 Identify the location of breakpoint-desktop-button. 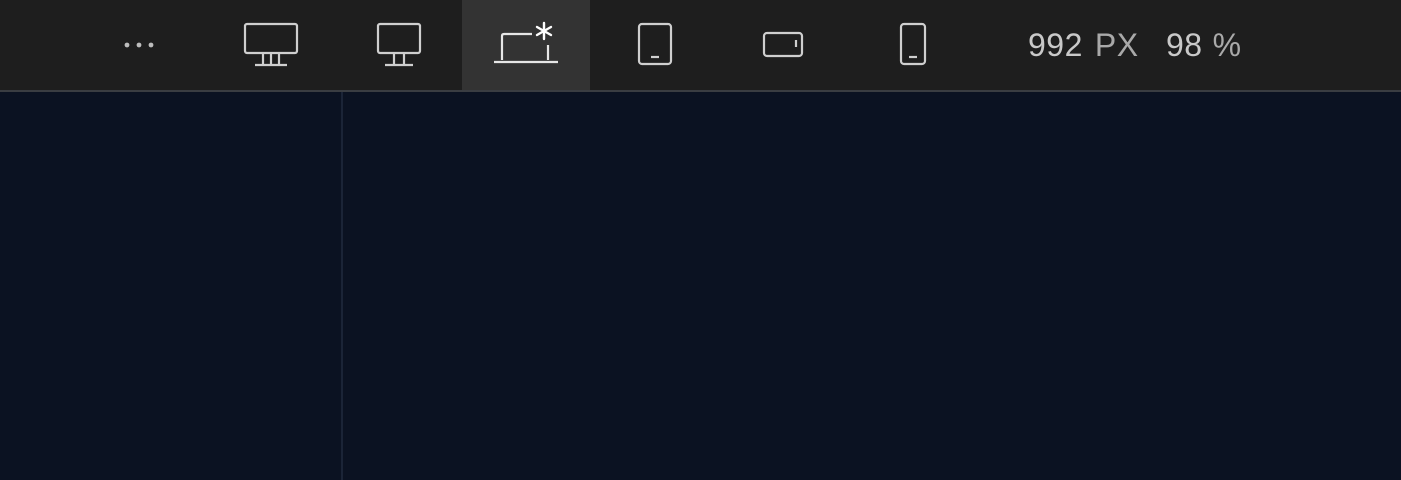
(399, 45).